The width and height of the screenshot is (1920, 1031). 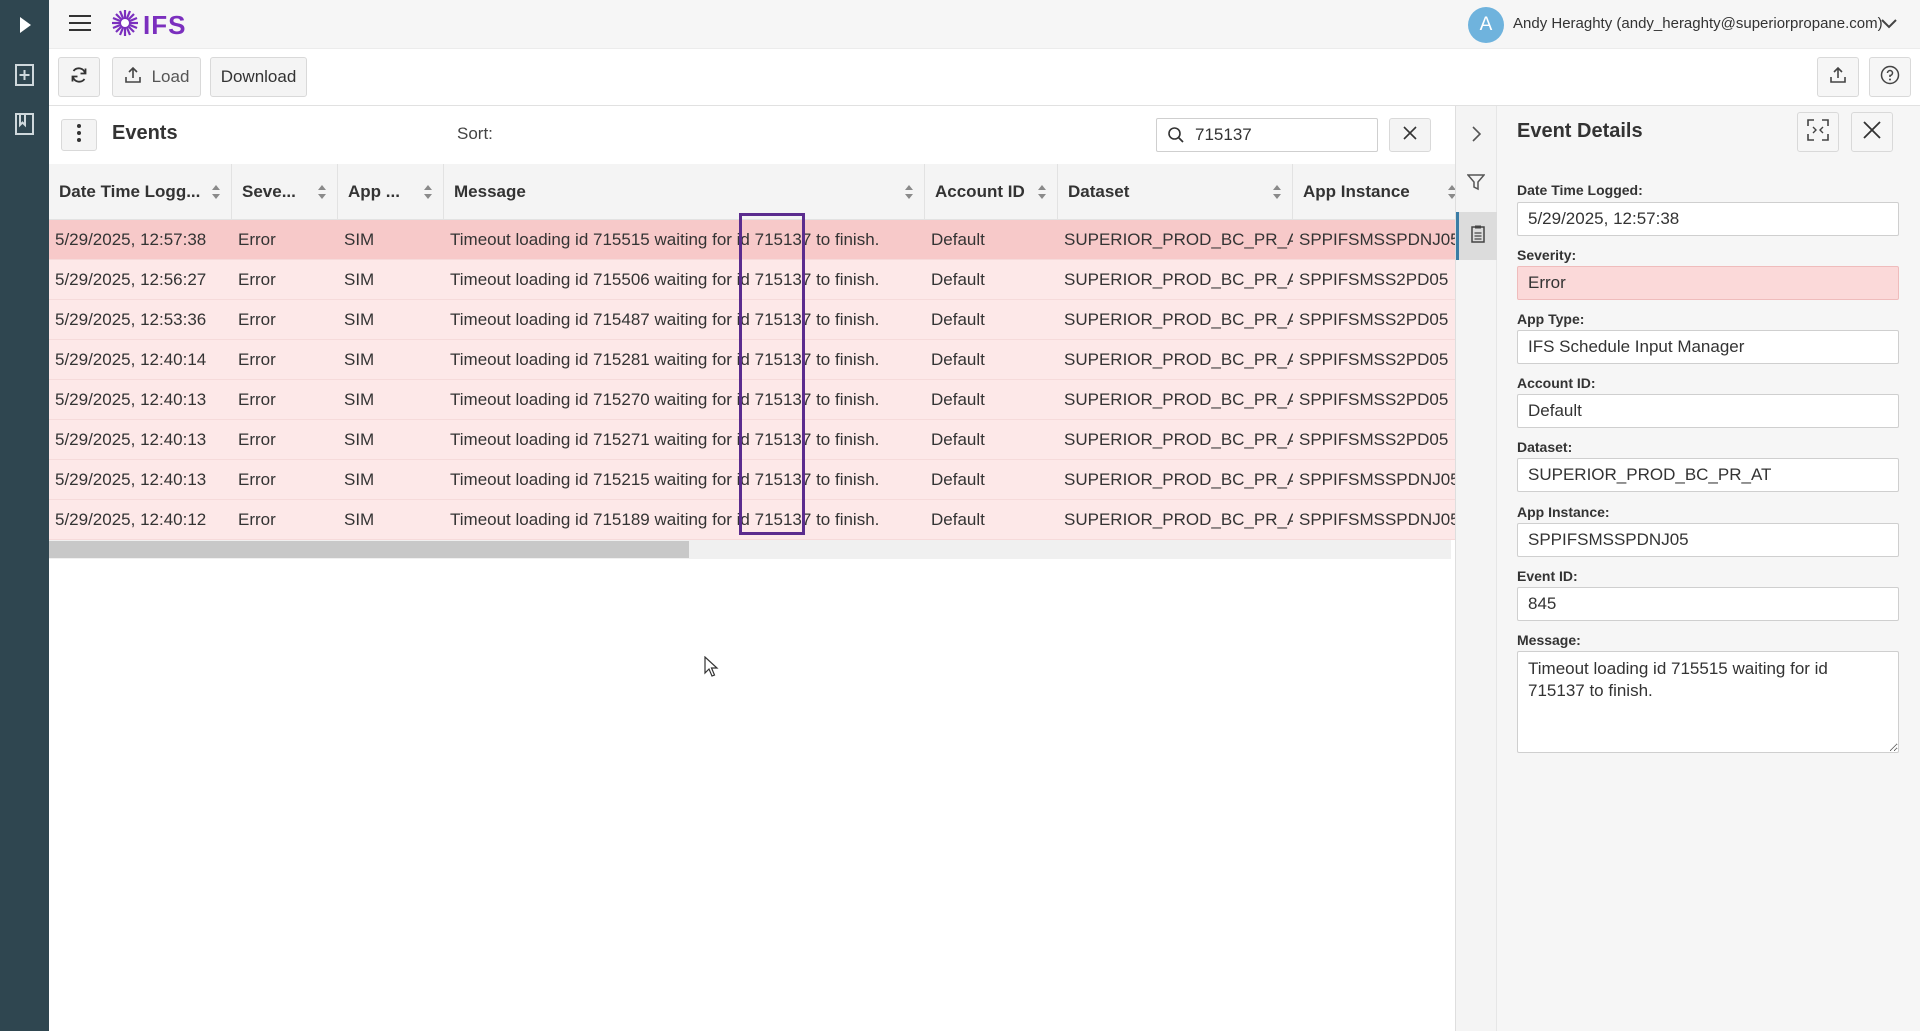 I want to click on event-id-field: 845, so click(x=1708, y=604).